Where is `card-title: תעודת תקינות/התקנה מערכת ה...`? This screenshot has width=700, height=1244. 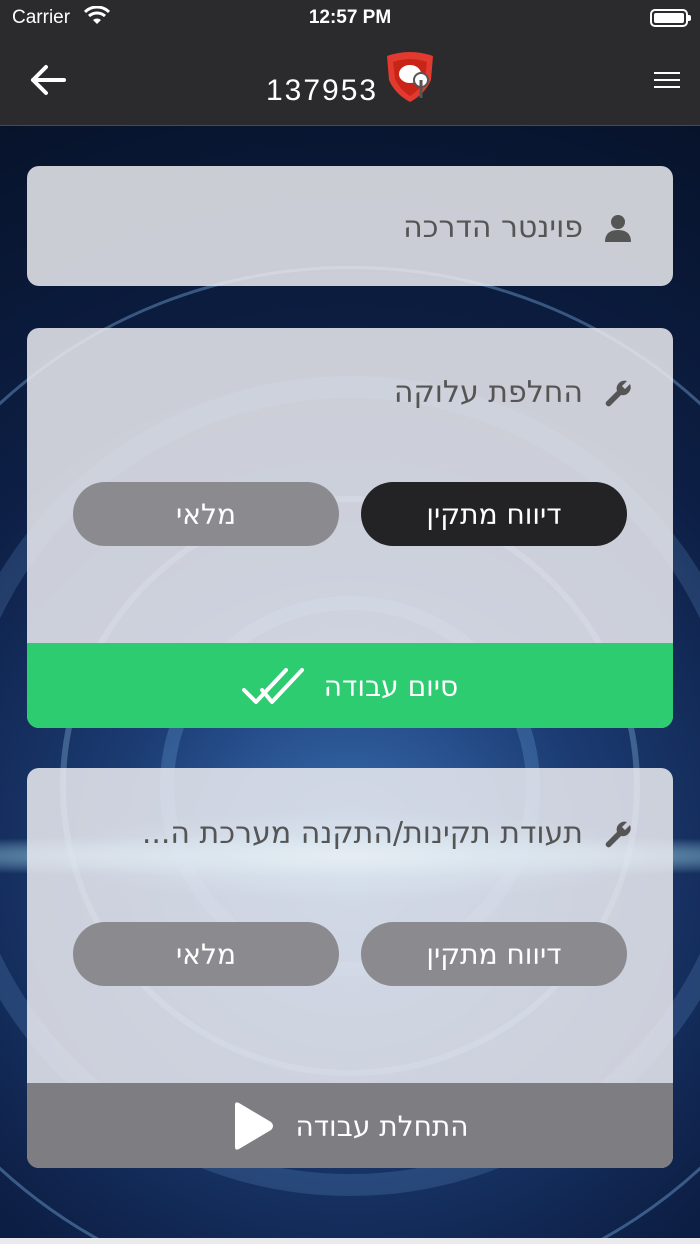
card-title: תעודת תקינות/התקנה מערכת ה... is located at coordinates (362, 833).